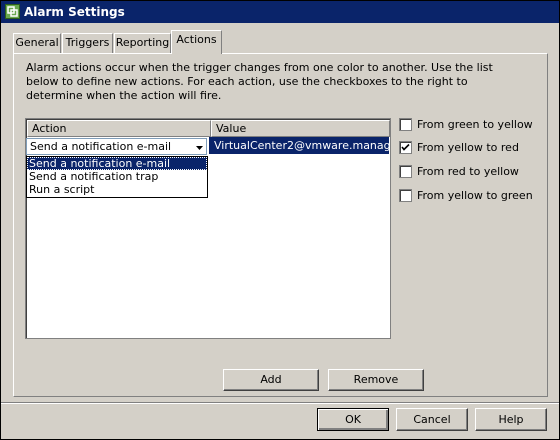  What do you see at coordinates (280, 403) in the screenshot?
I see `button-separator` at bounding box center [280, 403].